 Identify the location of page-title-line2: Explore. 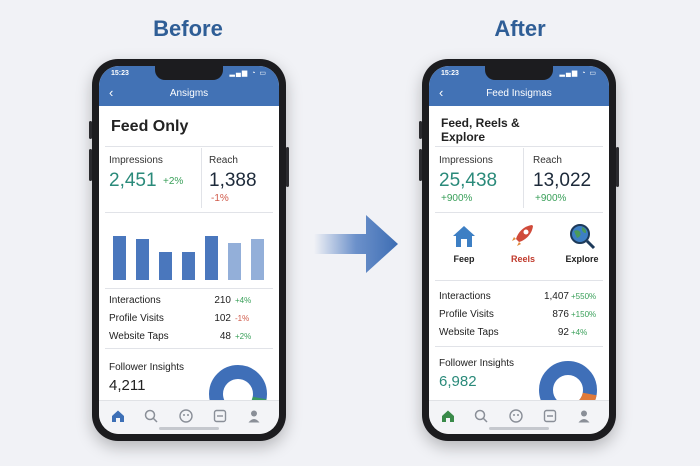
(463, 137).